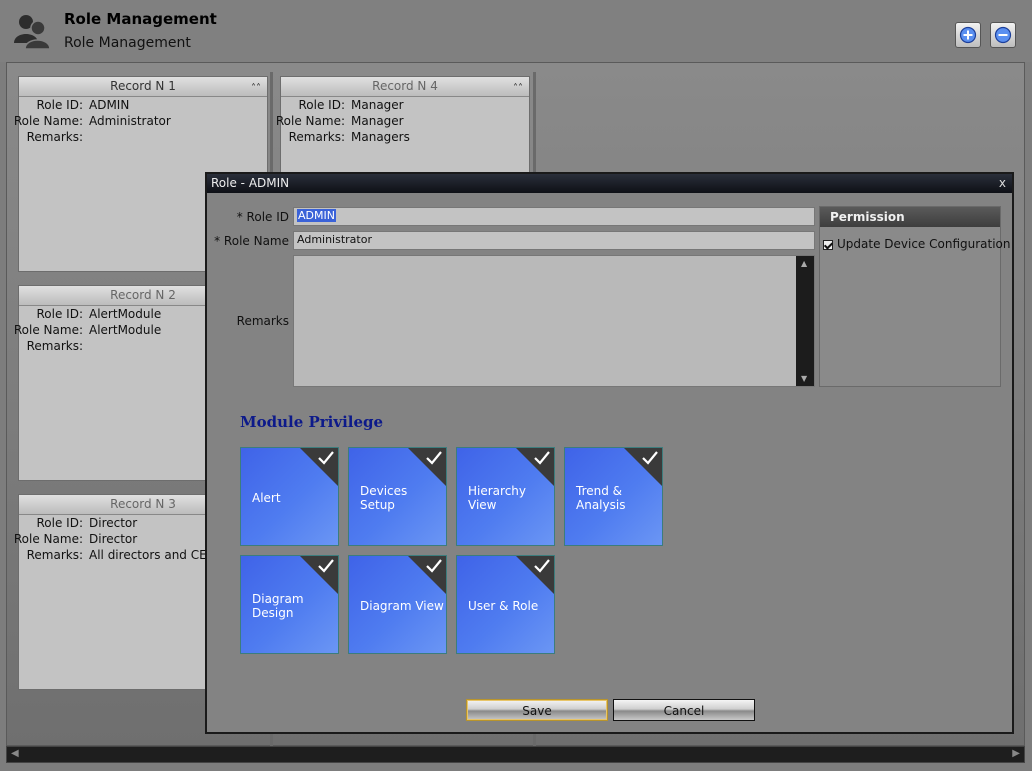 This screenshot has width=1032, height=771. I want to click on cancel-button: Cancel, so click(684, 710).